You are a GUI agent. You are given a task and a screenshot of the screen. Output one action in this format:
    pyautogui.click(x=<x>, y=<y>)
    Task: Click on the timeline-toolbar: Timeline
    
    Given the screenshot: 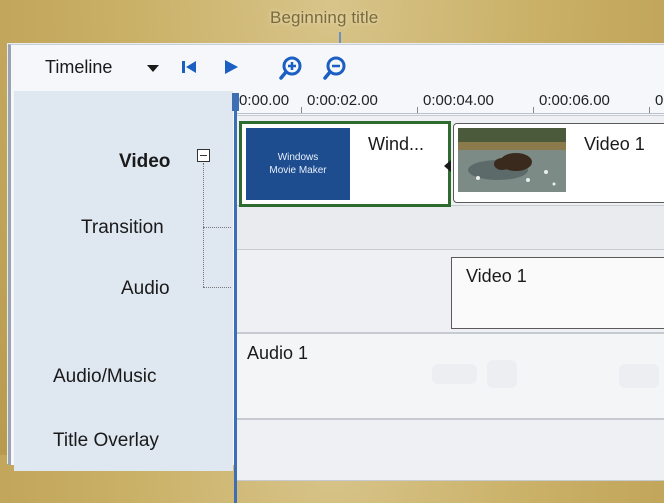 What is the action you would take?
    pyautogui.click(x=337, y=67)
    